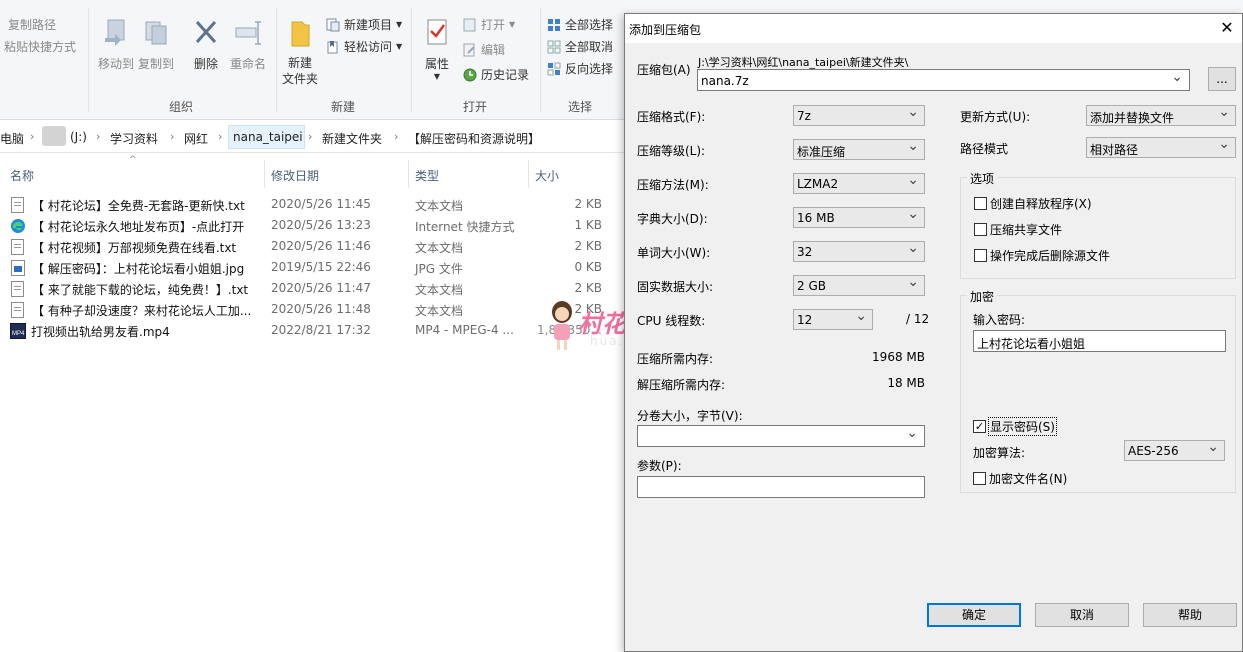 The width and height of the screenshot is (1243, 652). What do you see at coordinates (554, 46) in the screenshot?
I see `select-none-icon` at bounding box center [554, 46].